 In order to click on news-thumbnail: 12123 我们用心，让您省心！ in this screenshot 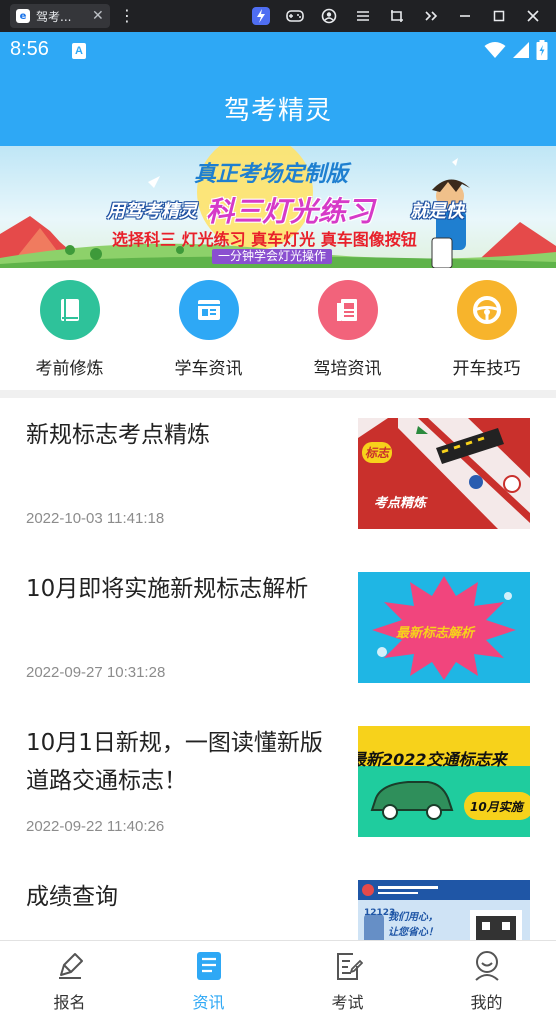, I will do `click(444, 910)`.